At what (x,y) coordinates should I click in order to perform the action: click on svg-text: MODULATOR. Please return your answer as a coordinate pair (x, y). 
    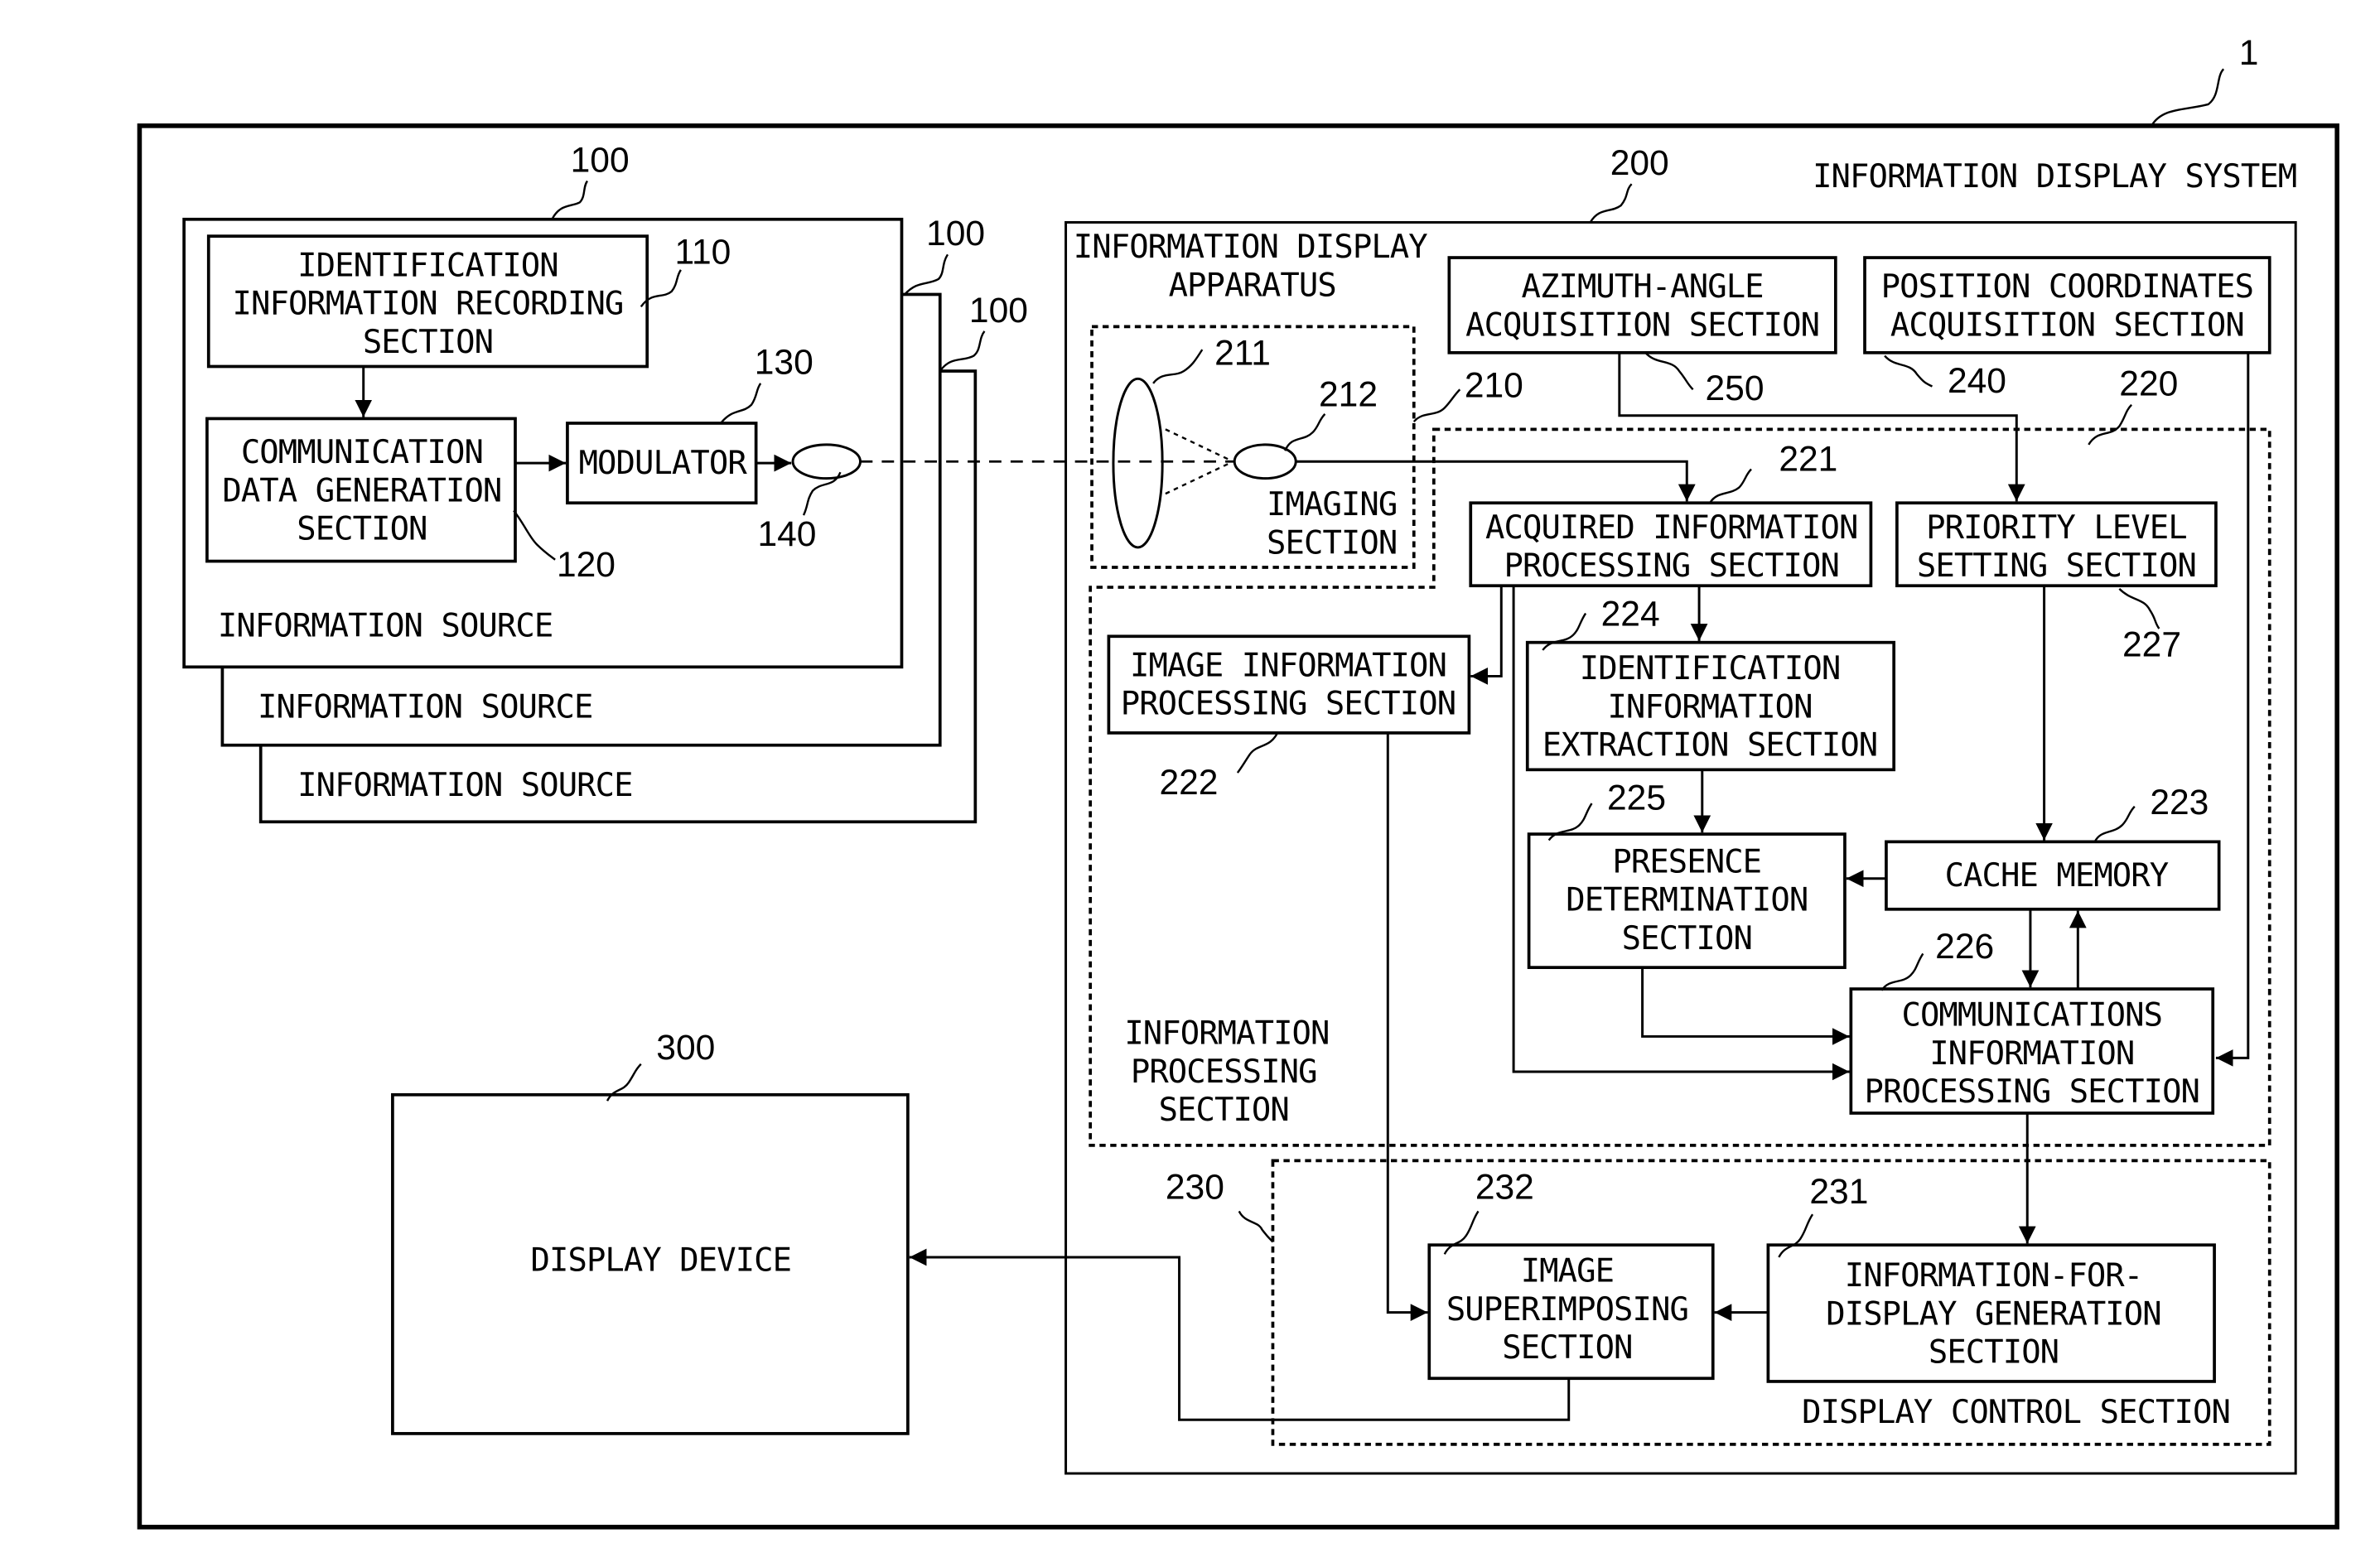
    Looking at the image, I should click on (663, 463).